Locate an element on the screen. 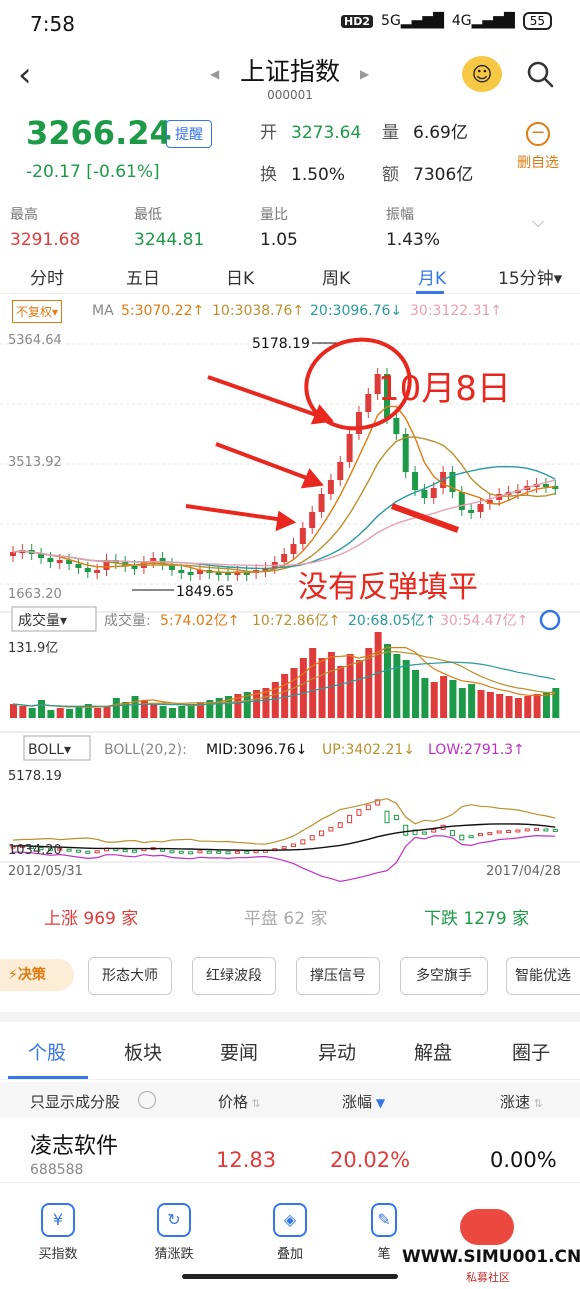 The height and width of the screenshot is (1289, 580). minus-circle-icon: − is located at coordinates (538, 134).